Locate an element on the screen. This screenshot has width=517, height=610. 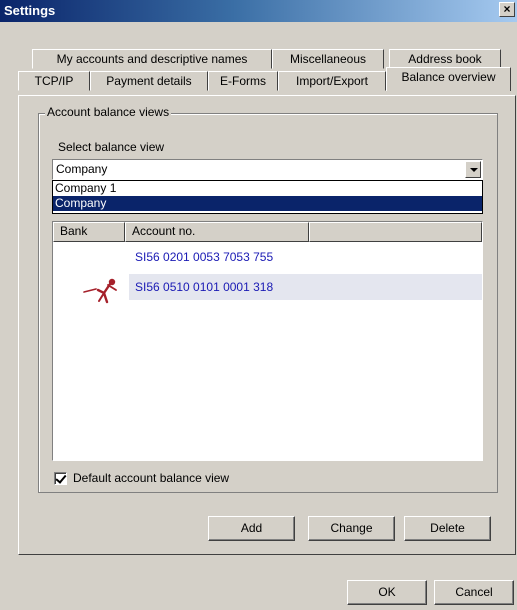
tab-tcp-ip: TCP/IP is located at coordinates (54, 81).